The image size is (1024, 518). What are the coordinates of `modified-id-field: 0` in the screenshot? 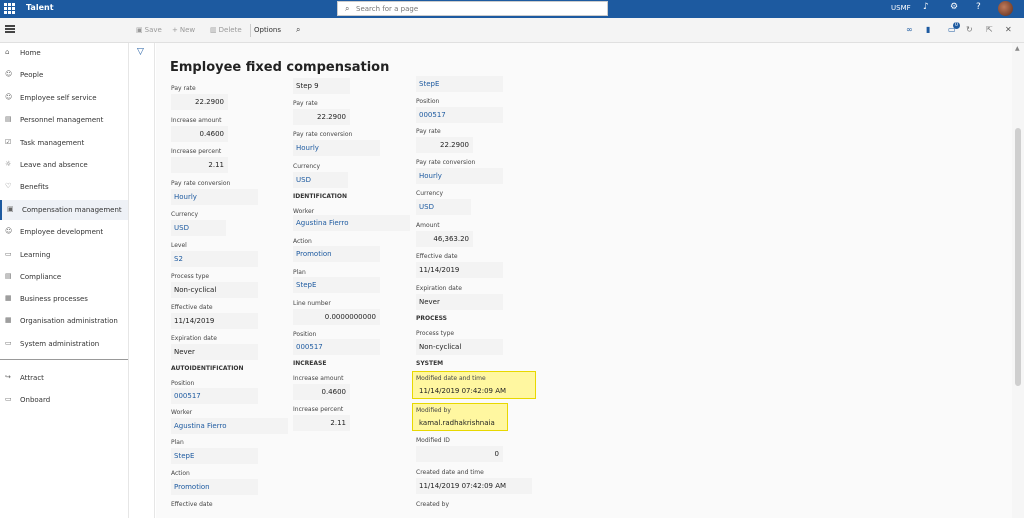 It's located at (459, 454).